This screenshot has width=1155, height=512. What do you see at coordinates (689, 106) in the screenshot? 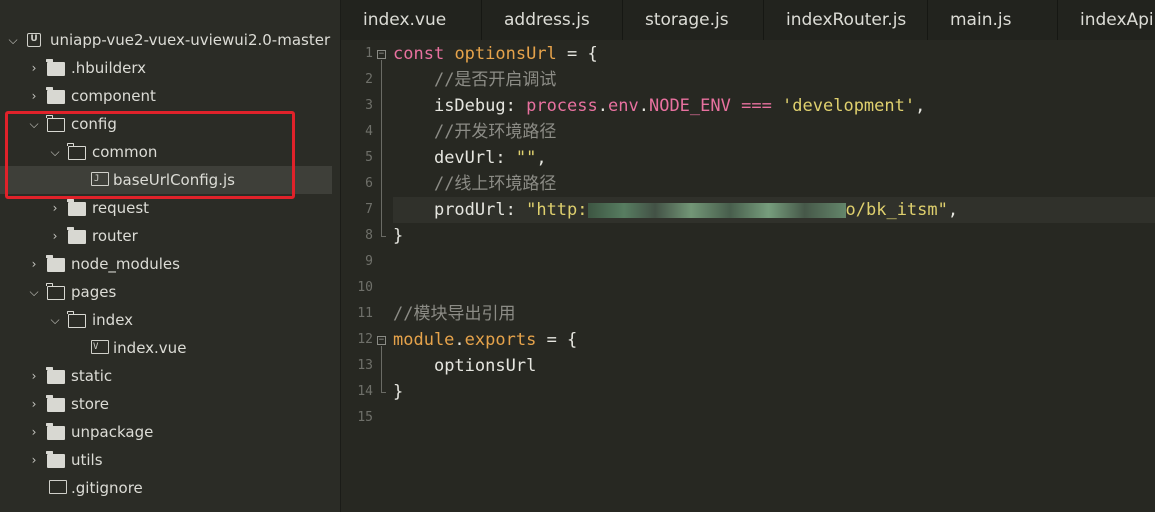
I see `identifier: NODE_ENV` at bounding box center [689, 106].